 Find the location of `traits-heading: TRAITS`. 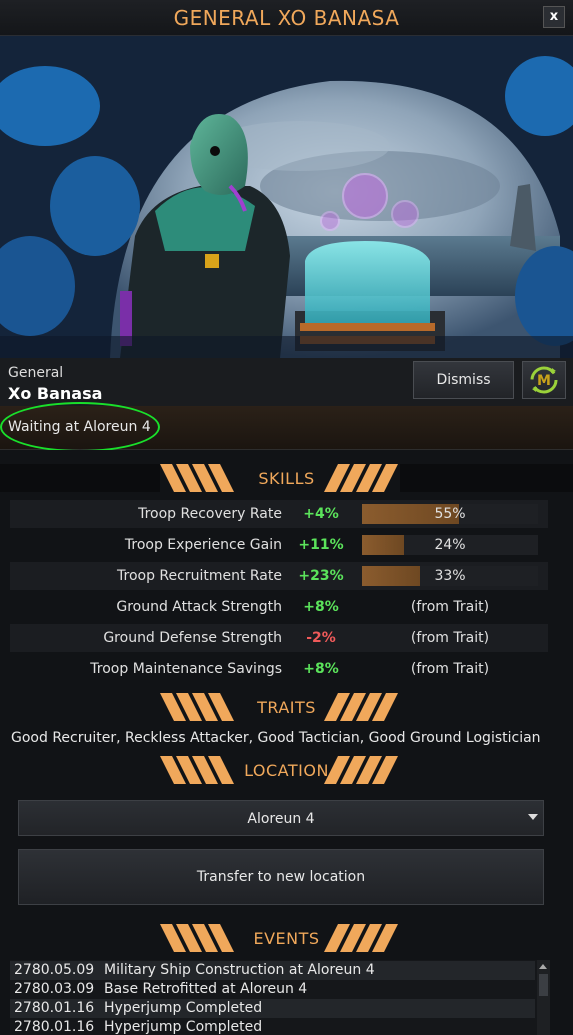

traits-heading: TRAITS is located at coordinates (286, 707).